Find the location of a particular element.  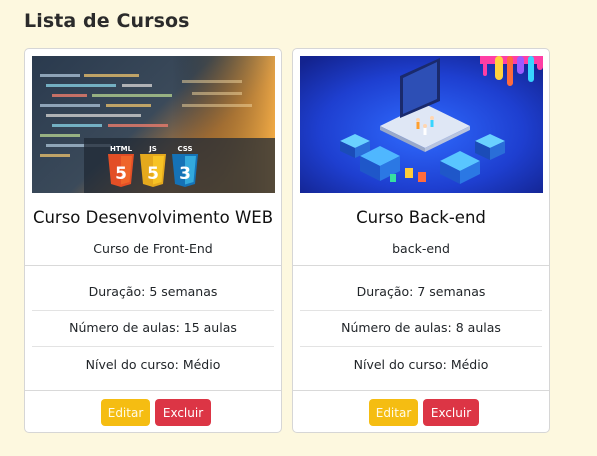

css-badge-label: CSS is located at coordinates (184, 149).